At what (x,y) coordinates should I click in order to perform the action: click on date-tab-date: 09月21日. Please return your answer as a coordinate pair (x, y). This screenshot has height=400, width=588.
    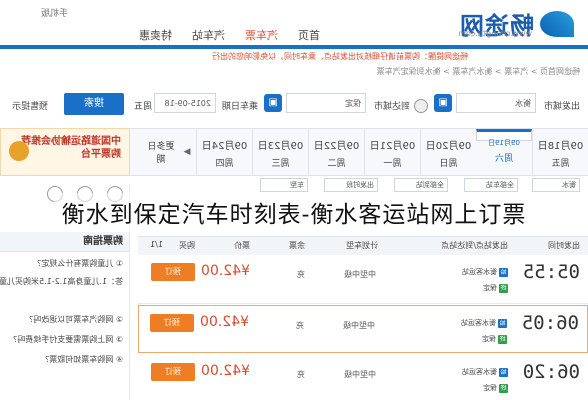
    Looking at the image, I should click on (392, 146).